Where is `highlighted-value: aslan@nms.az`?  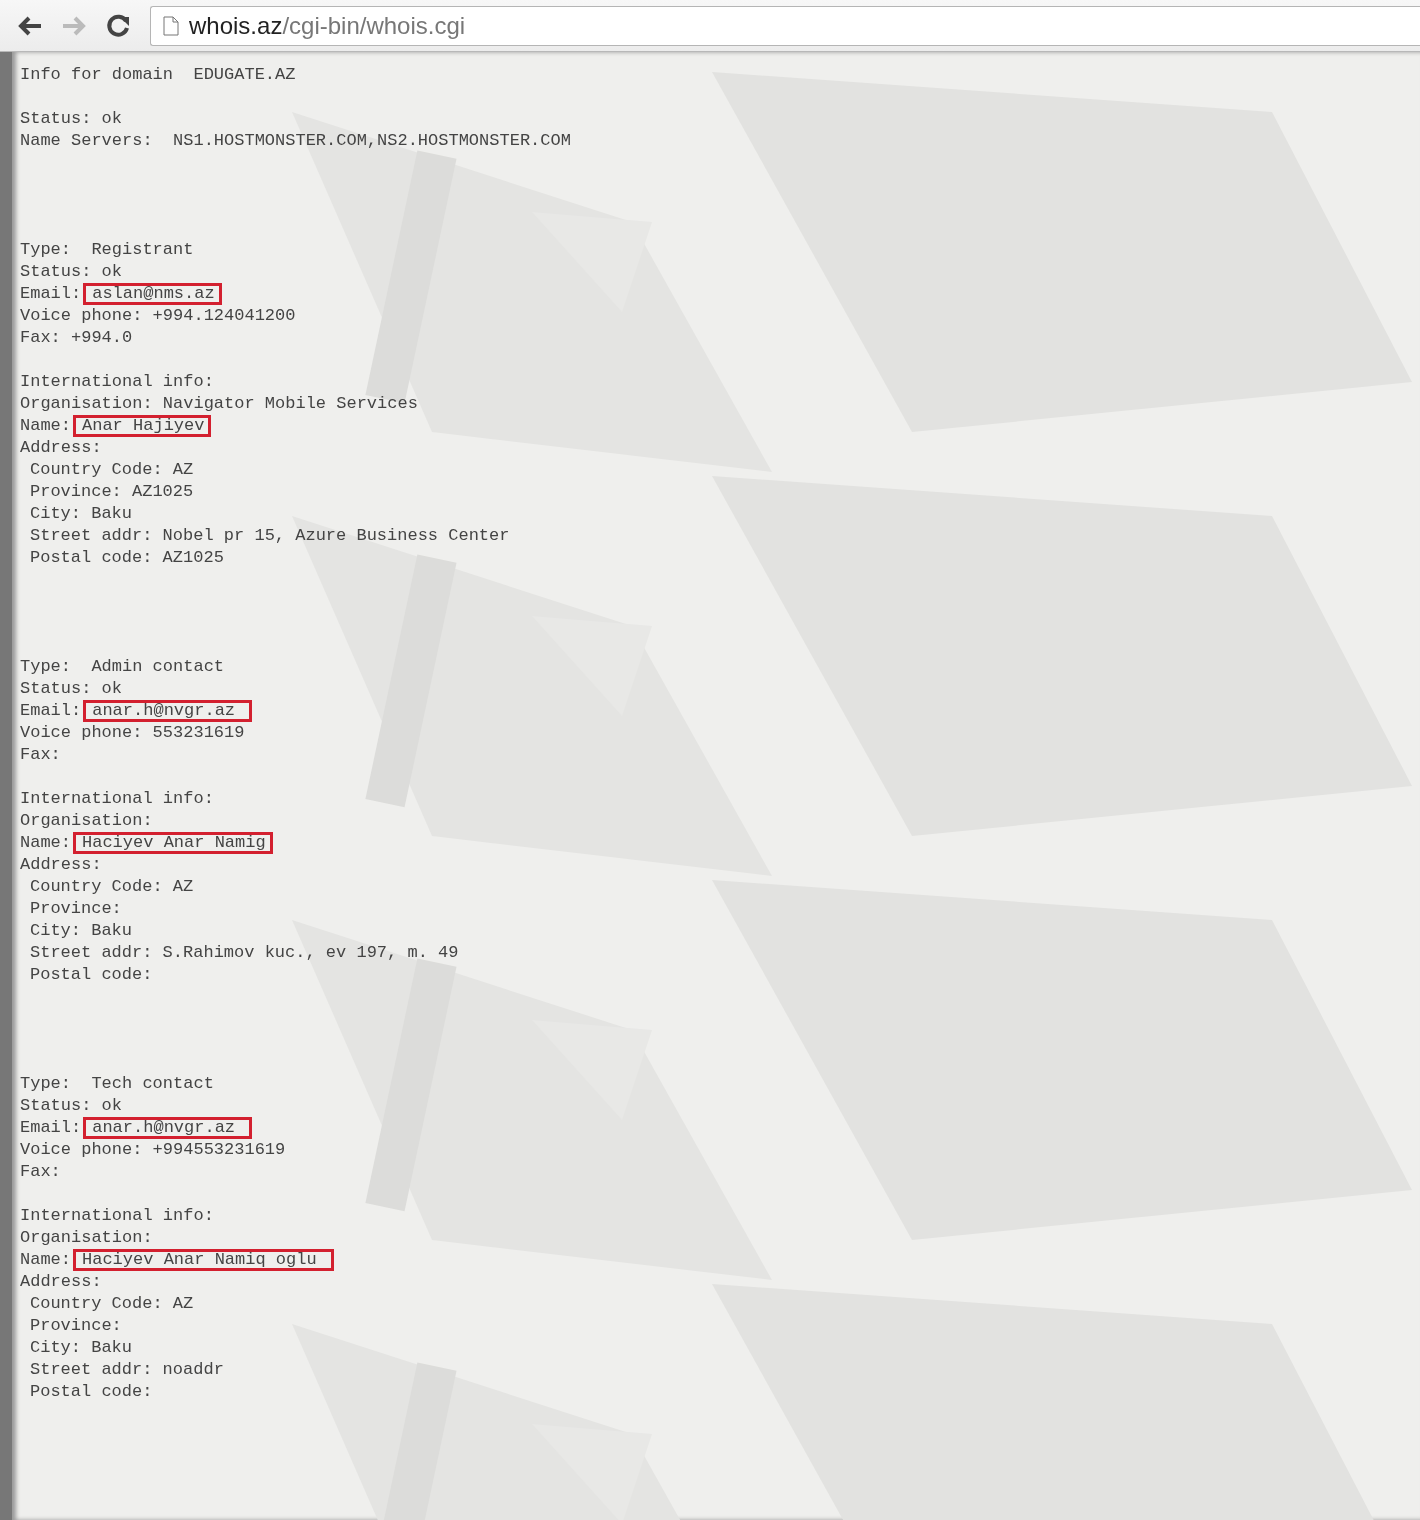 highlighted-value: aslan@nms.az is located at coordinates (152, 294).